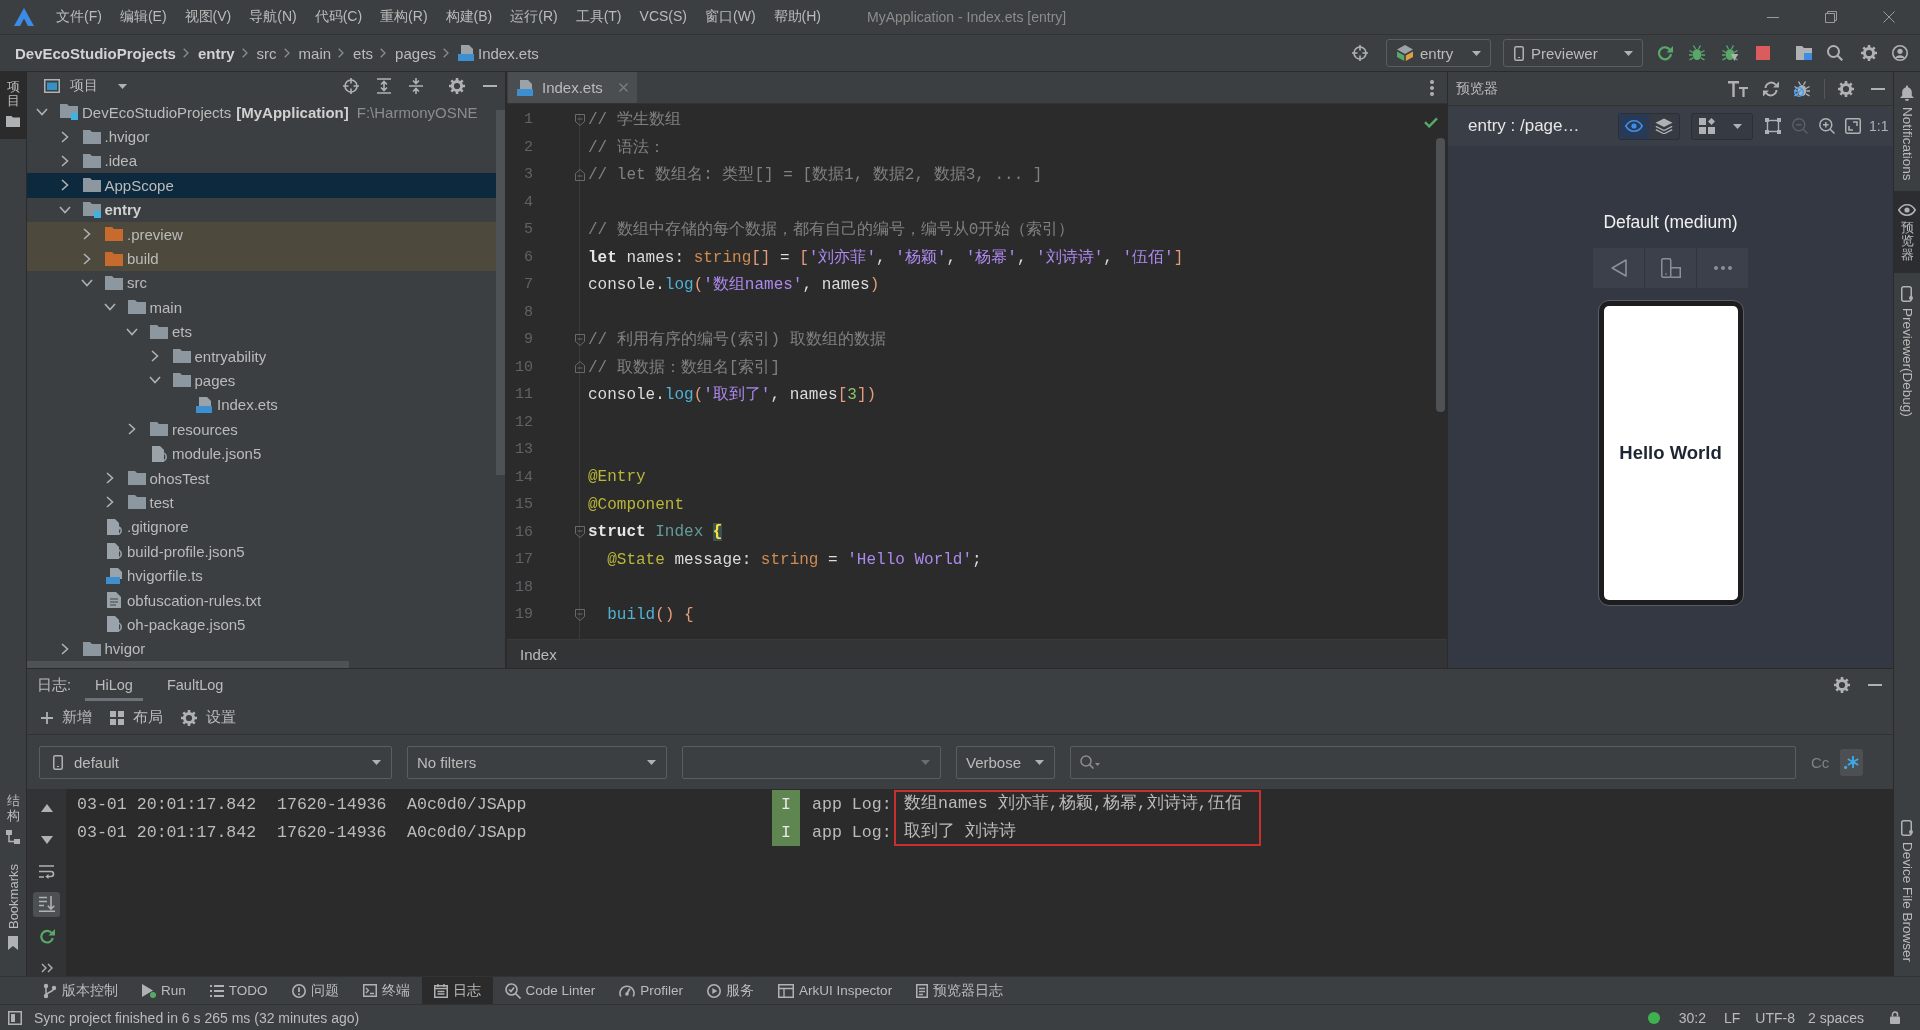 The height and width of the screenshot is (1030, 1920). What do you see at coordinates (13, 908) in the screenshot?
I see `tool-window-tab: Bookmarks` at bounding box center [13, 908].